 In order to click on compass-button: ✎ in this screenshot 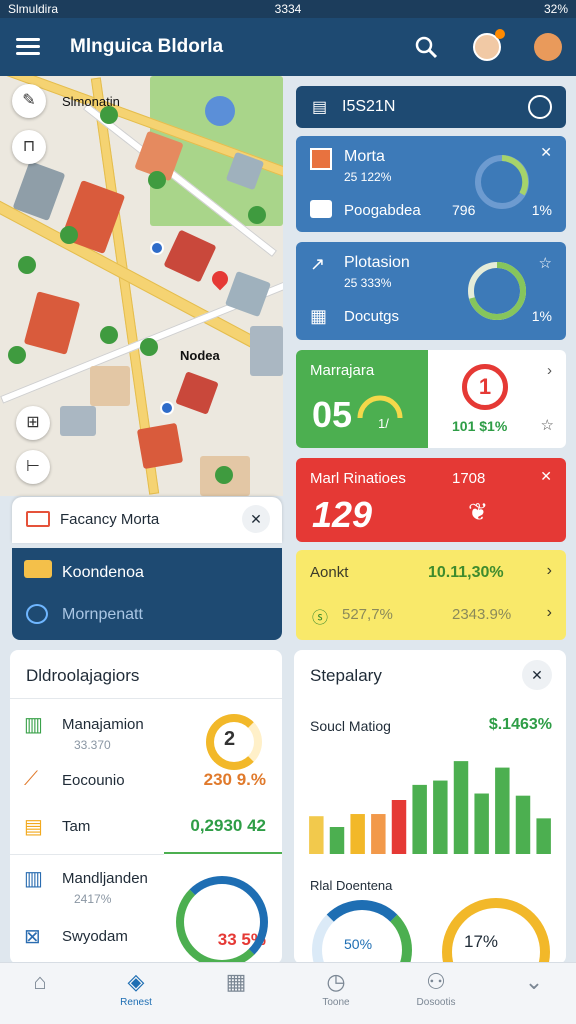, I will do `click(29, 101)`.